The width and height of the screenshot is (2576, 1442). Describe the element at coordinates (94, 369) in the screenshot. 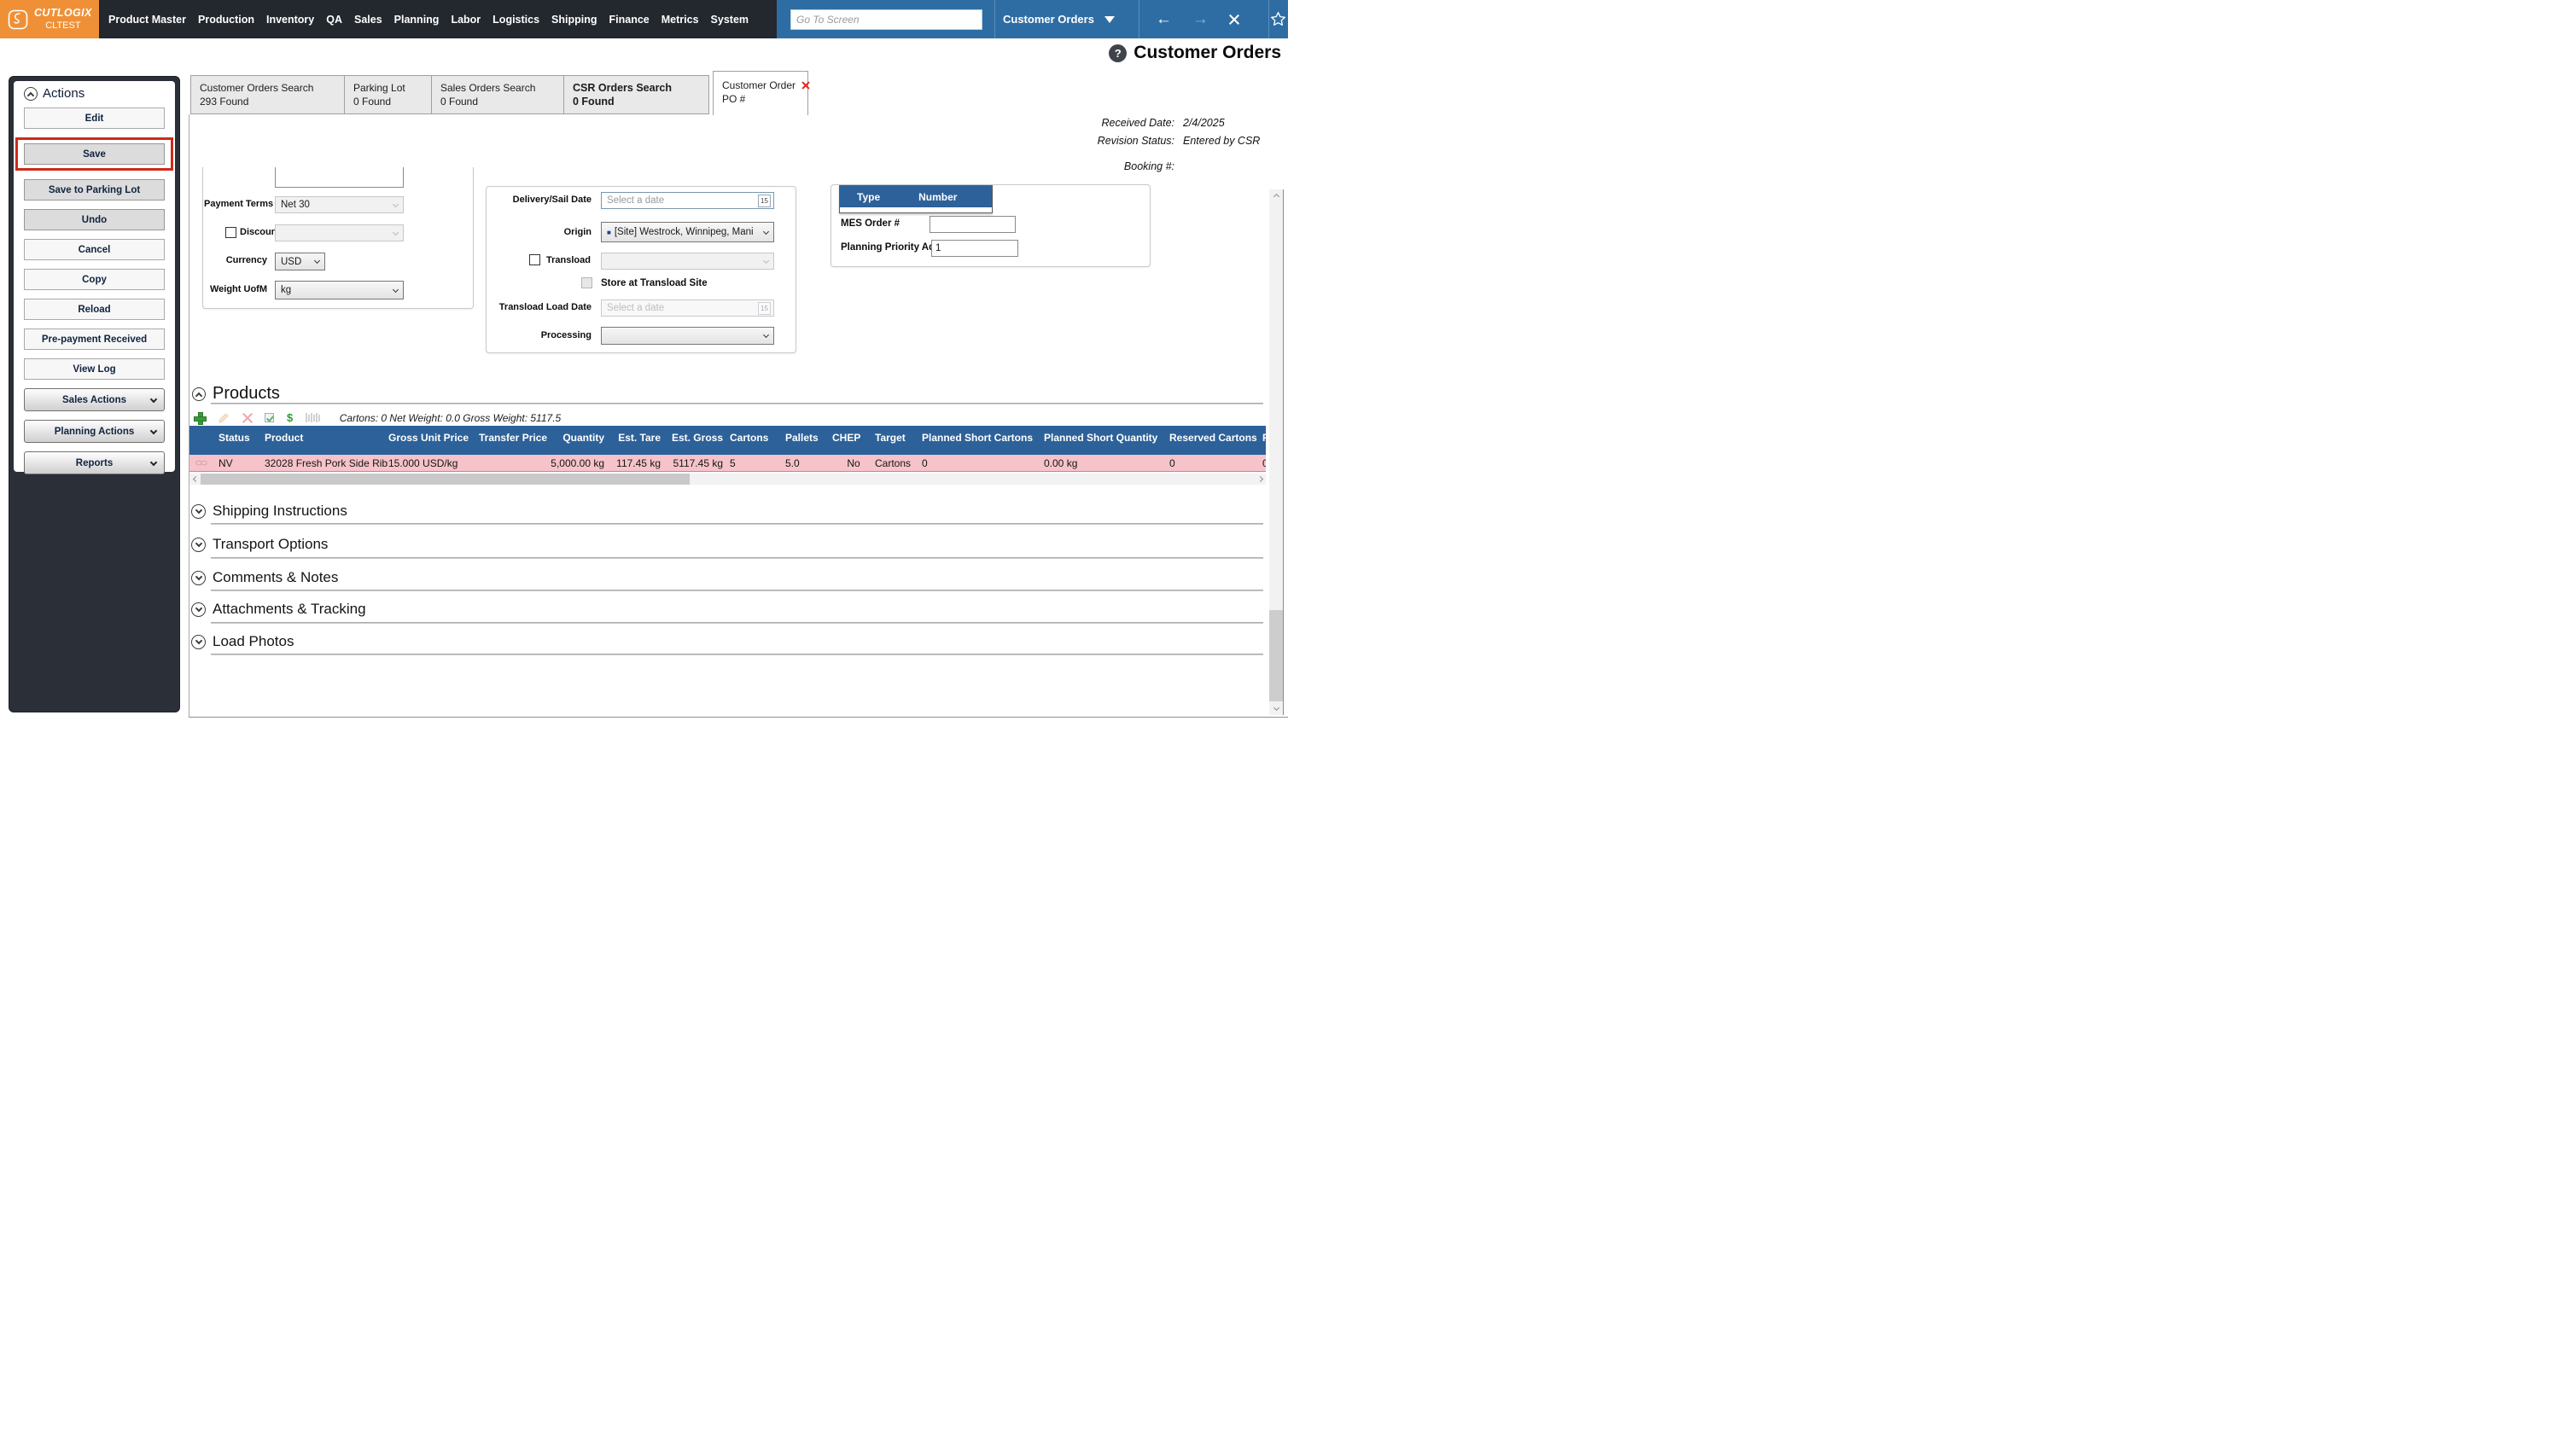

I see `view-log-button: View Log` at that location.